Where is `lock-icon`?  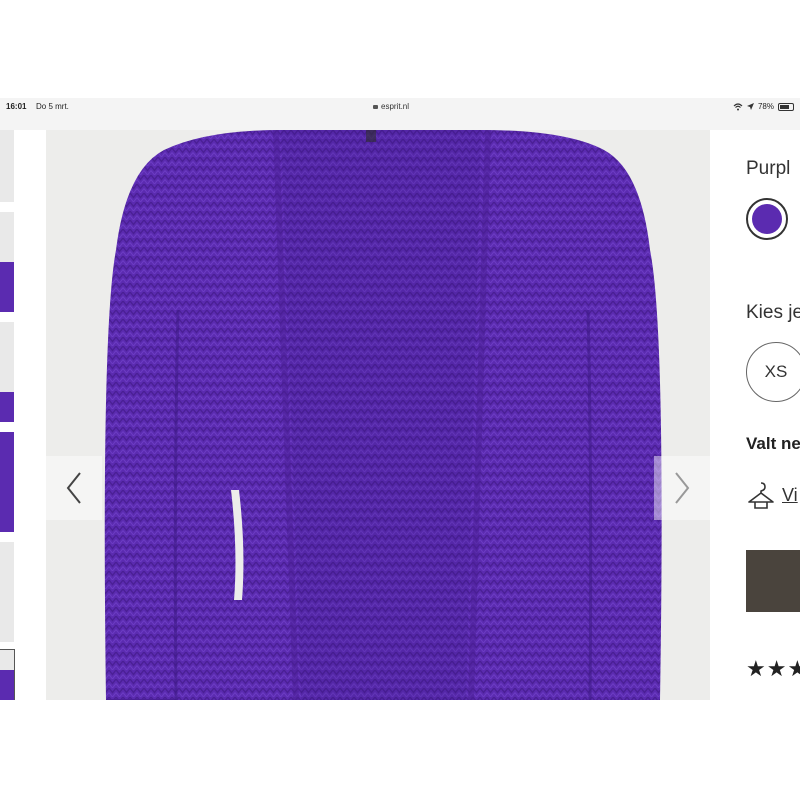
lock-icon is located at coordinates (375, 107).